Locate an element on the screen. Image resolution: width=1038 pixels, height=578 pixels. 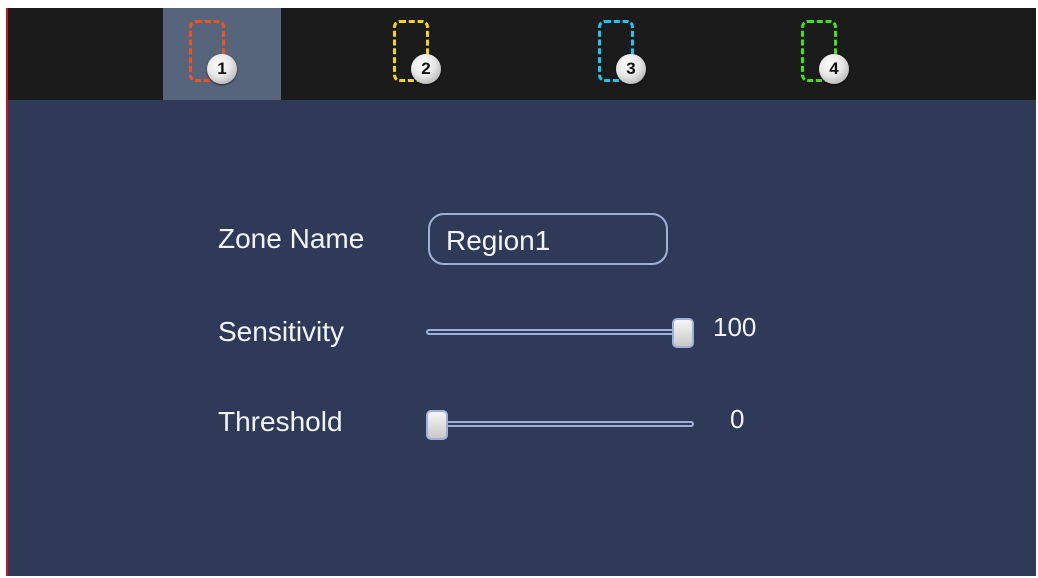
region-tab-4: 4 is located at coordinates (834, 54).